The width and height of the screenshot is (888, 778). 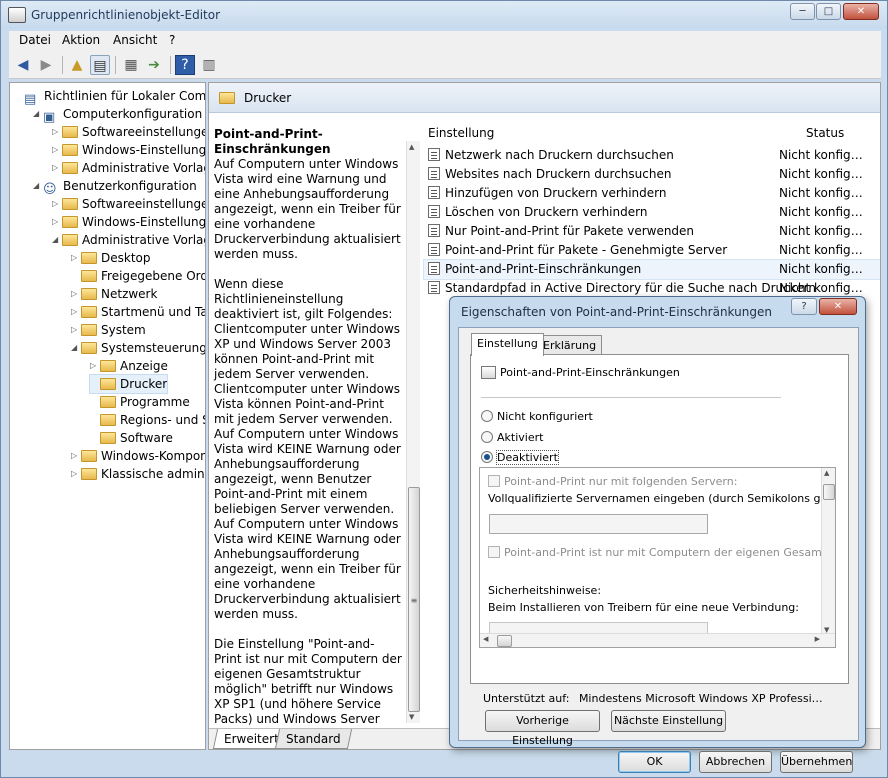 What do you see at coordinates (434, 287) in the screenshot?
I see `policy-setting-icon` at bounding box center [434, 287].